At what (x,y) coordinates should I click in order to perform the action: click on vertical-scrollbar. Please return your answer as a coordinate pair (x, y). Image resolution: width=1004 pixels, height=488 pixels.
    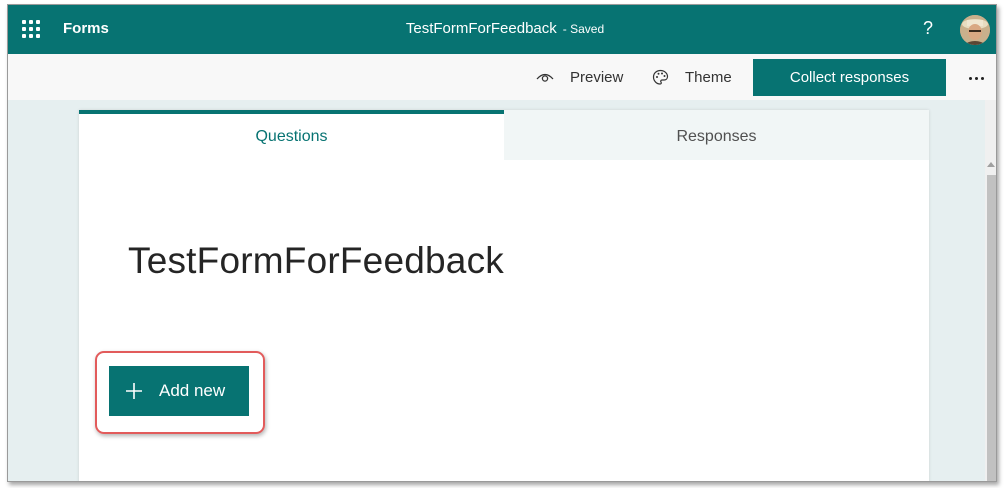
    Looking at the image, I should click on (990, 290).